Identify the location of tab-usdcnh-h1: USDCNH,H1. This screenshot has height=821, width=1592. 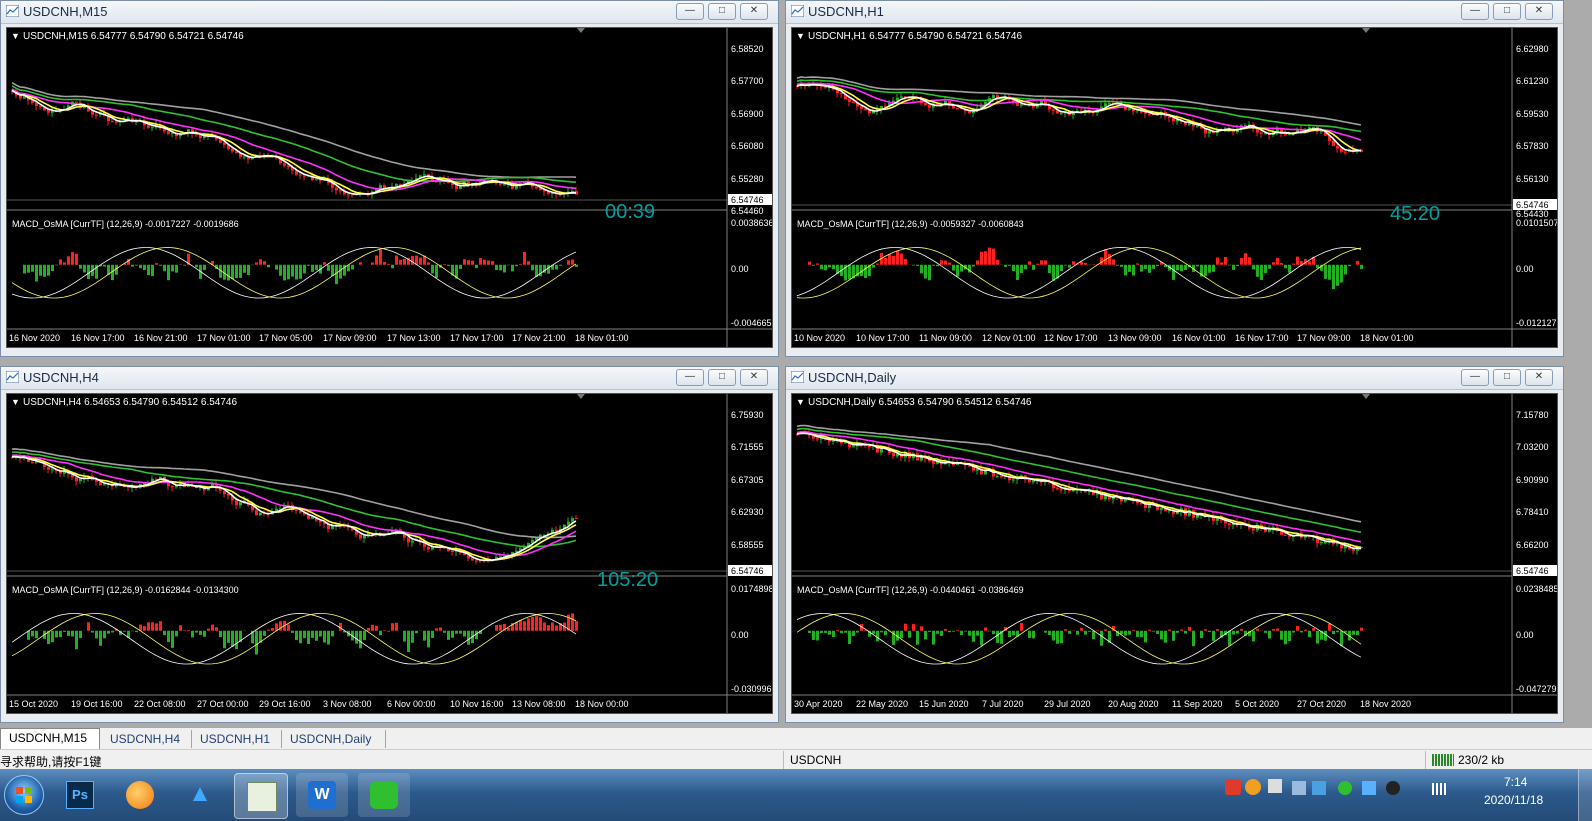
(237, 739).